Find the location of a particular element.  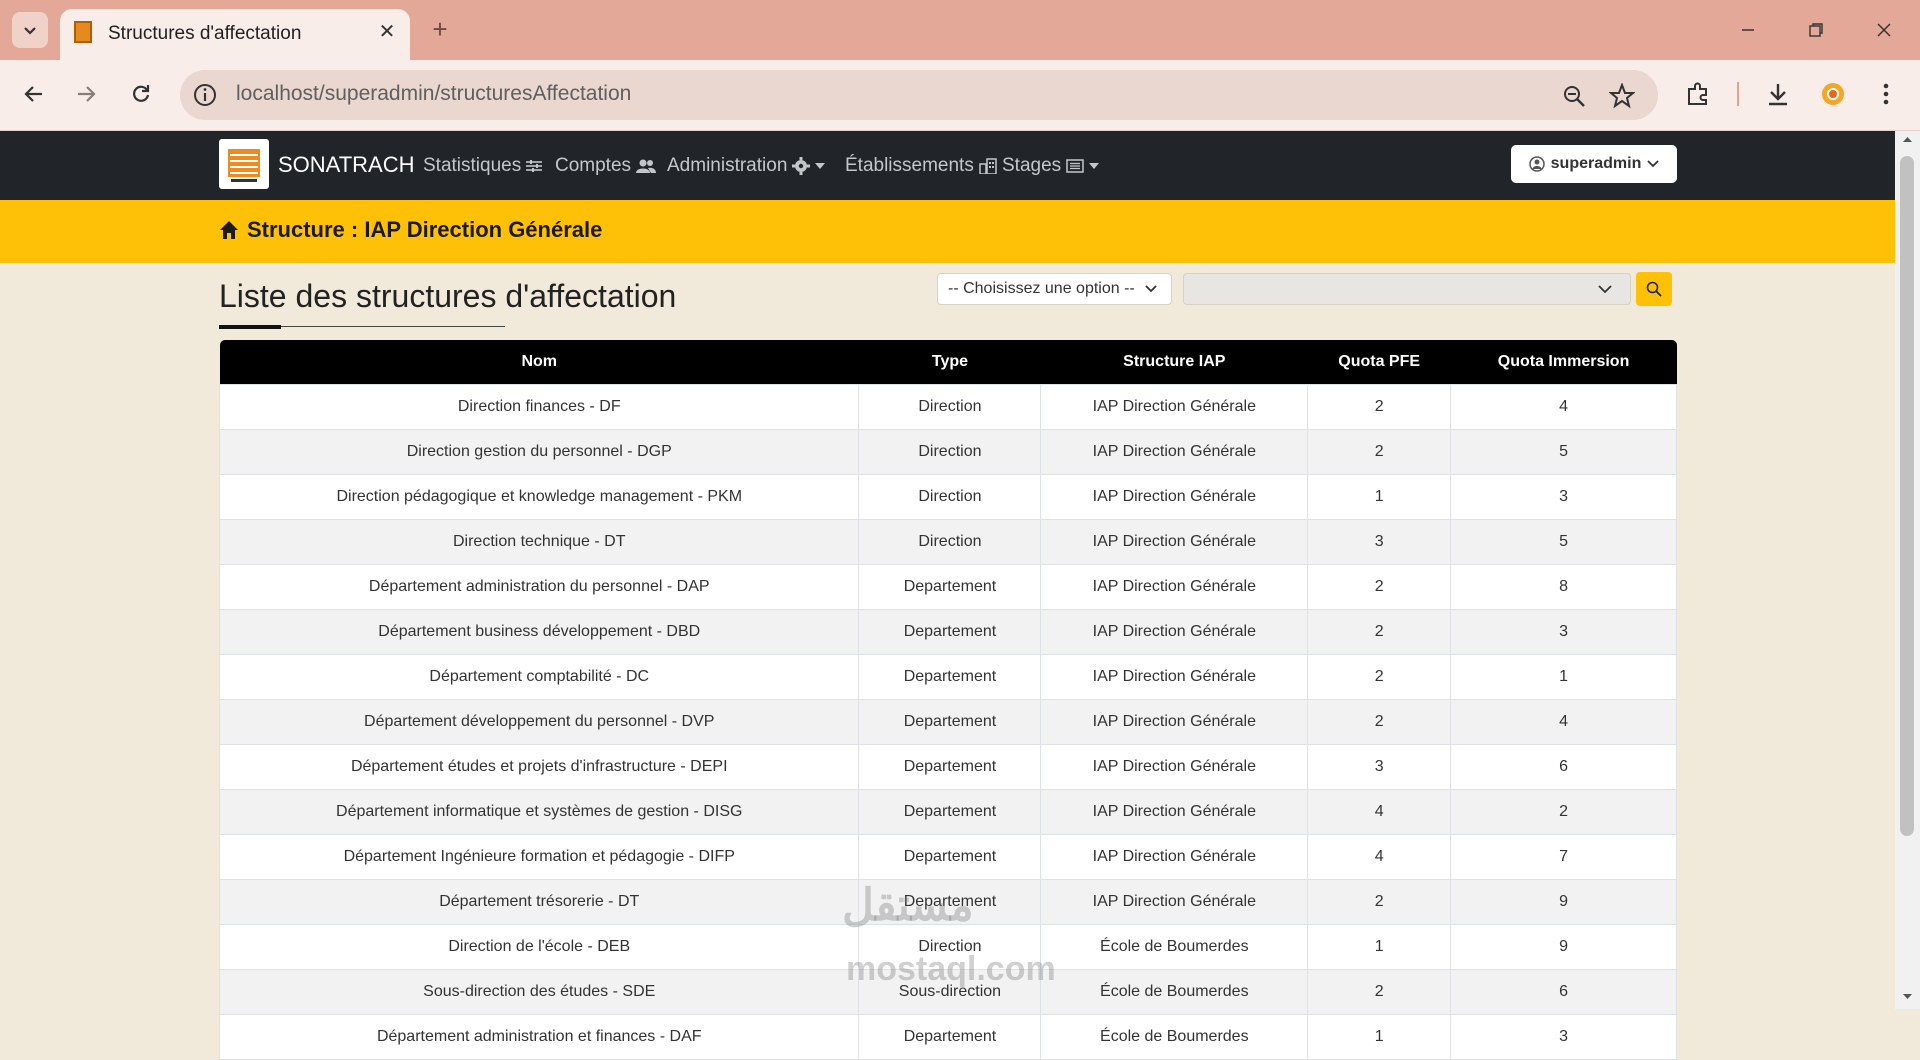

cell-structure-iap: École de Boumerdes is located at coordinates (1174, 992).